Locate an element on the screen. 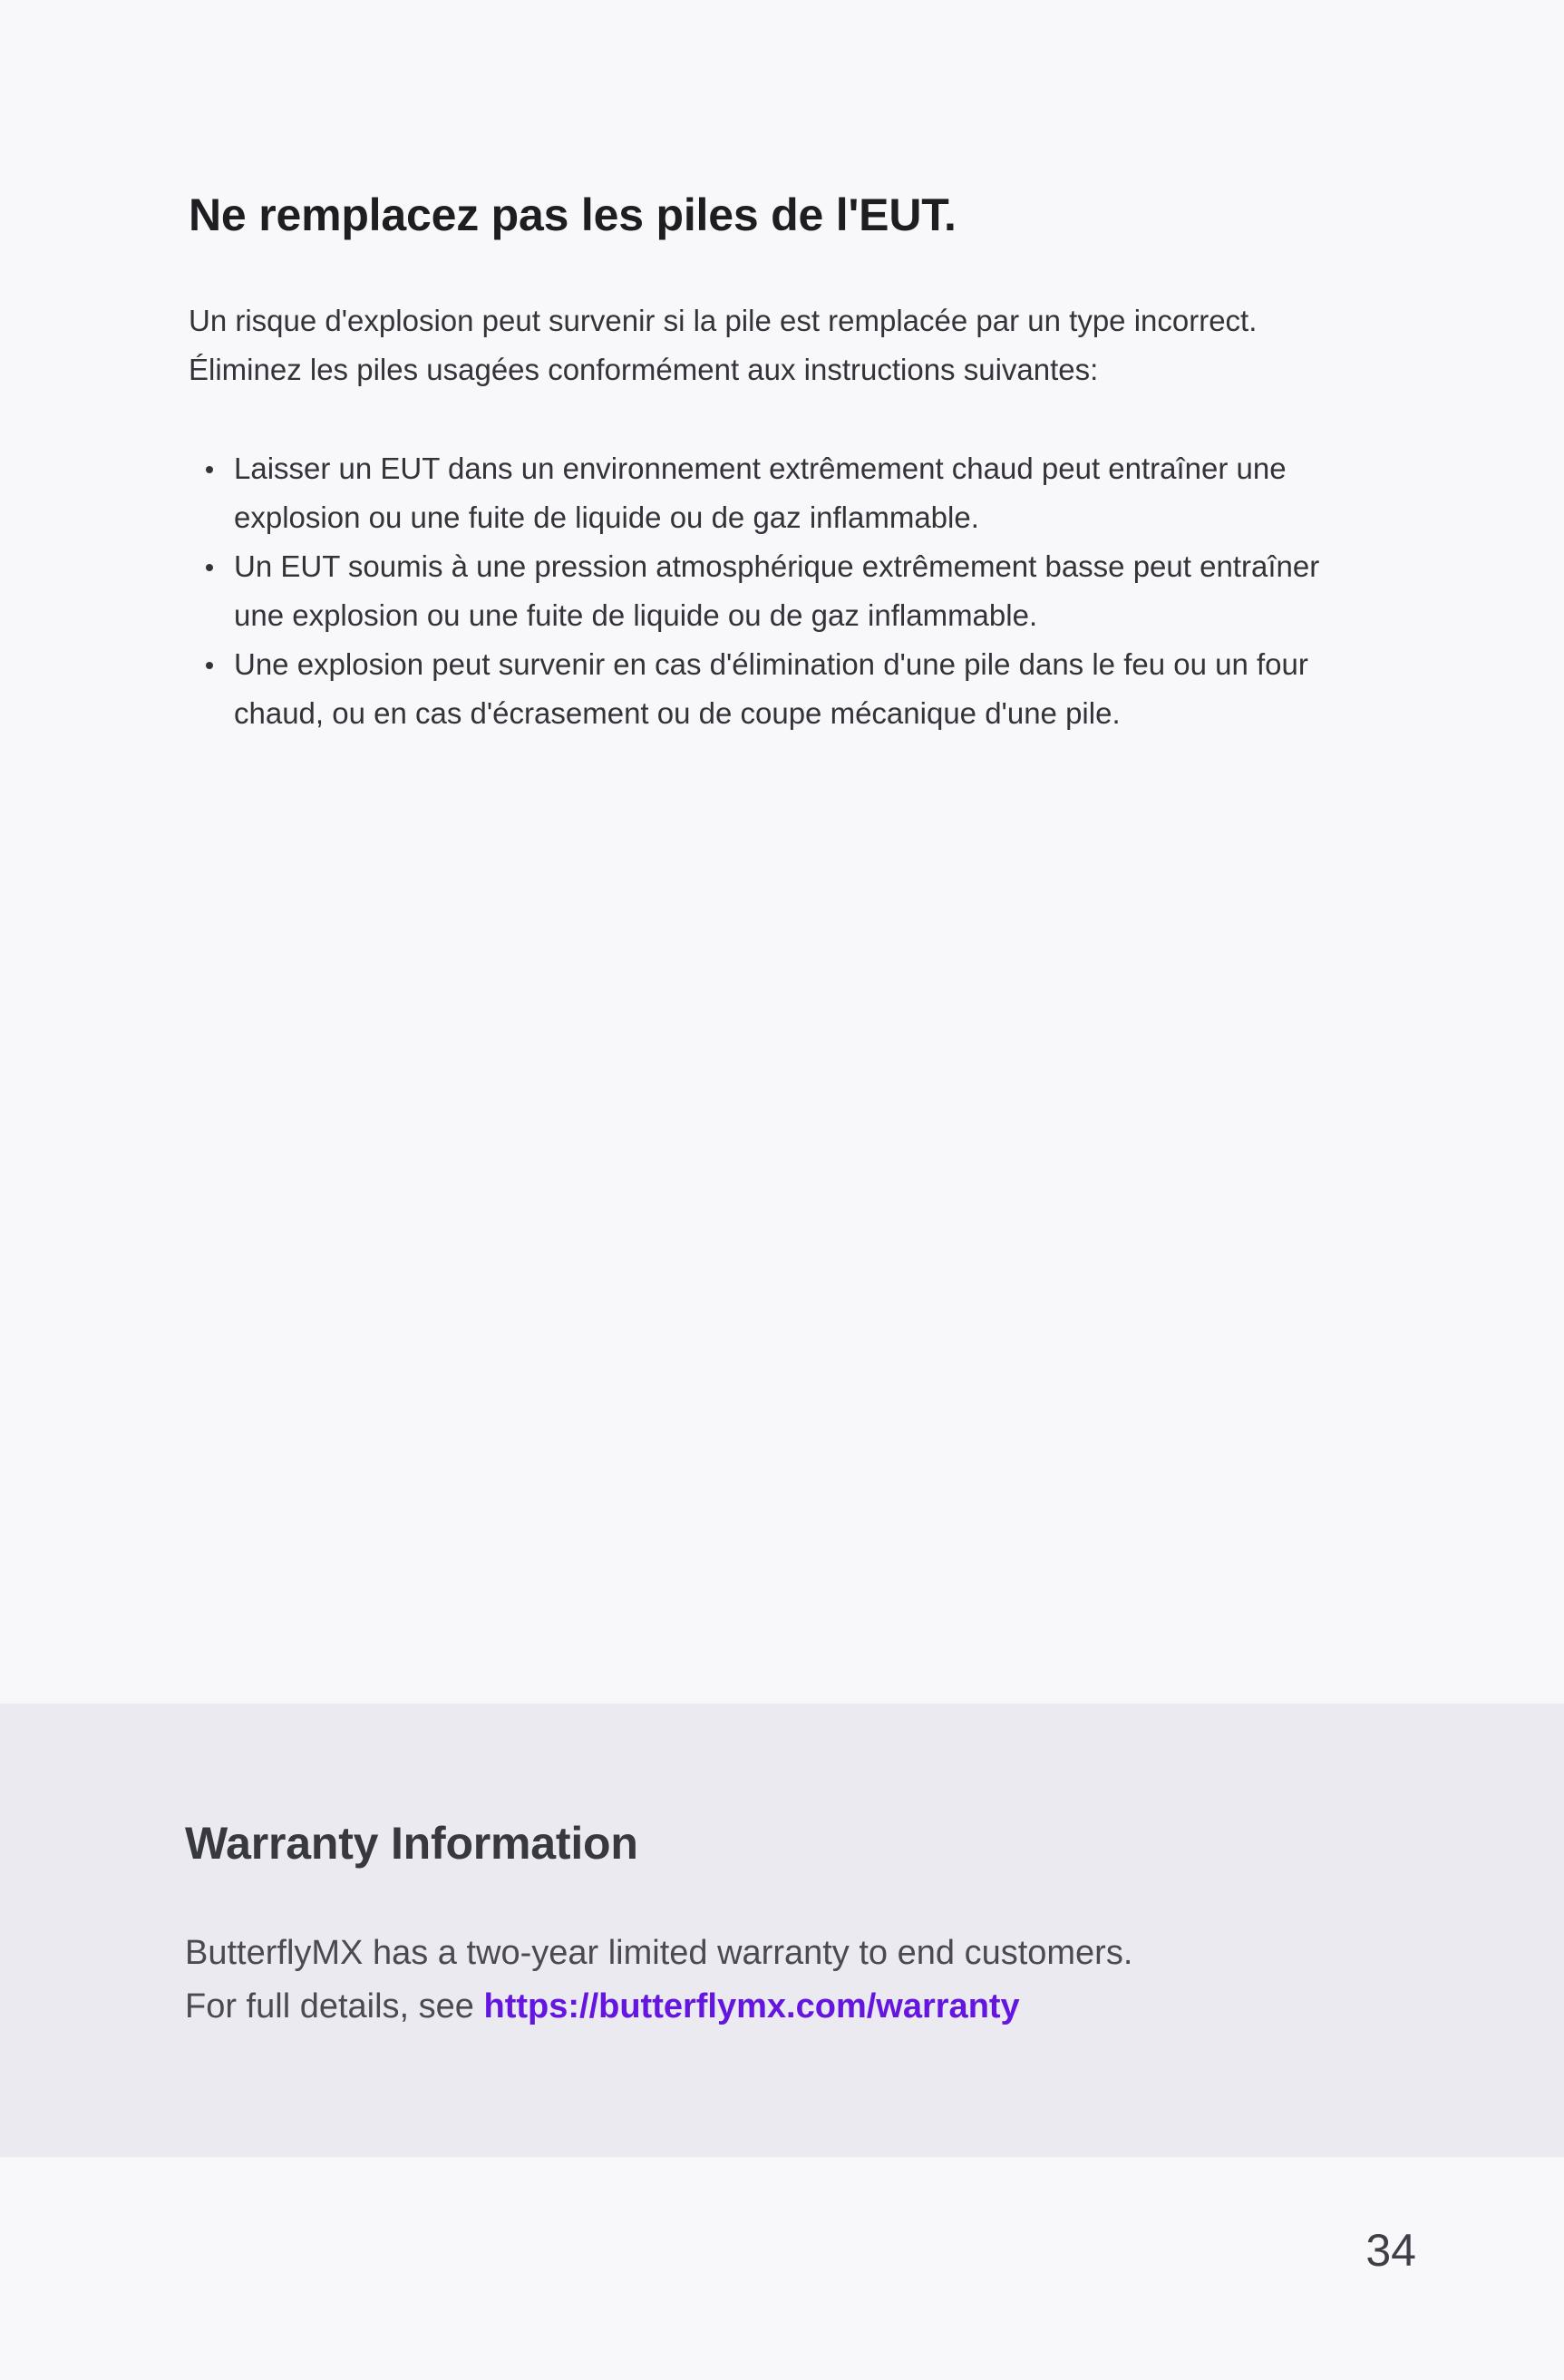 The height and width of the screenshot is (2380, 1564). warranty-details-prefix: For full details, see is located at coordinates (334, 2006).